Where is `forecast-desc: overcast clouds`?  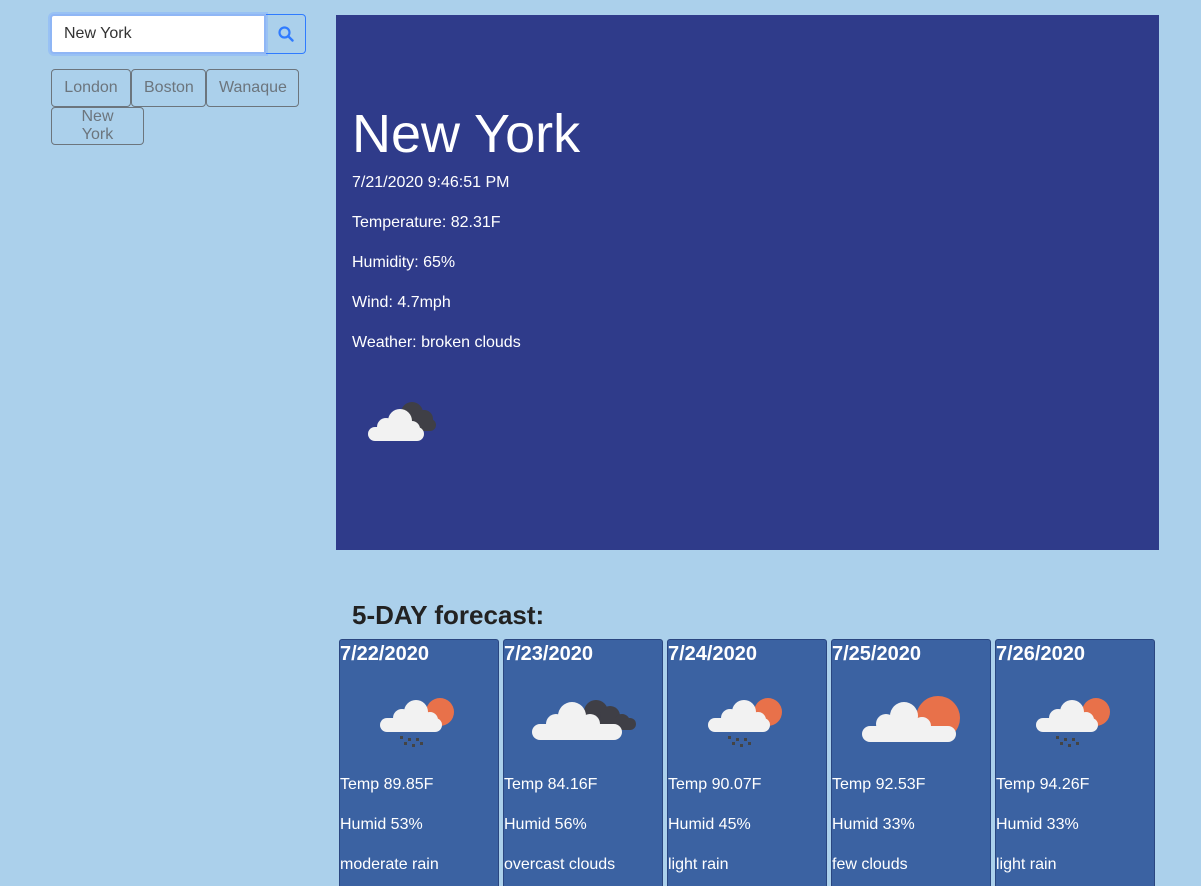
forecast-desc: overcast clouds is located at coordinates (560, 864).